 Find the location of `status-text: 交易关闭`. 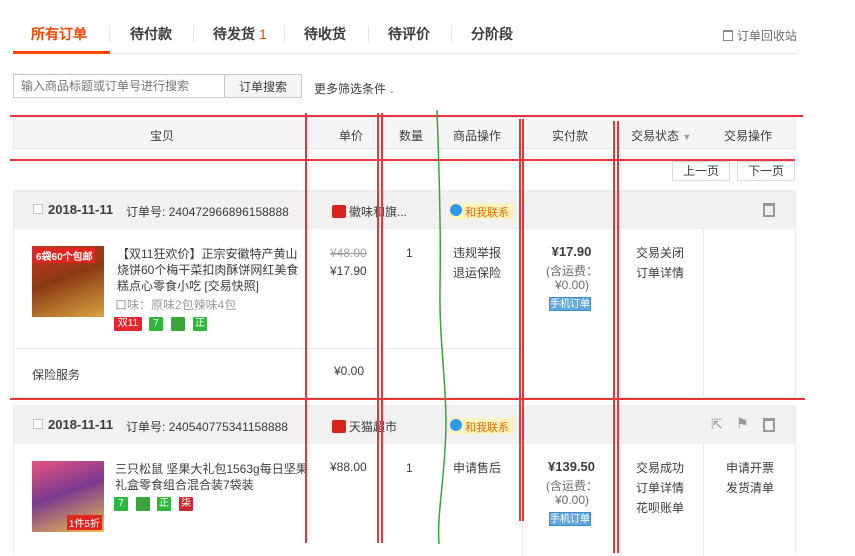

status-text: 交易关闭 is located at coordinates (660, 253).